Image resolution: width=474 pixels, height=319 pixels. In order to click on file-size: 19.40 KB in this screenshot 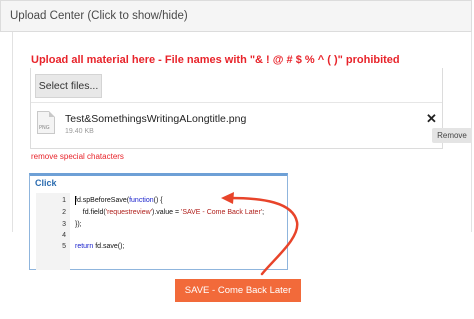, I will do `click(79, 131)`.